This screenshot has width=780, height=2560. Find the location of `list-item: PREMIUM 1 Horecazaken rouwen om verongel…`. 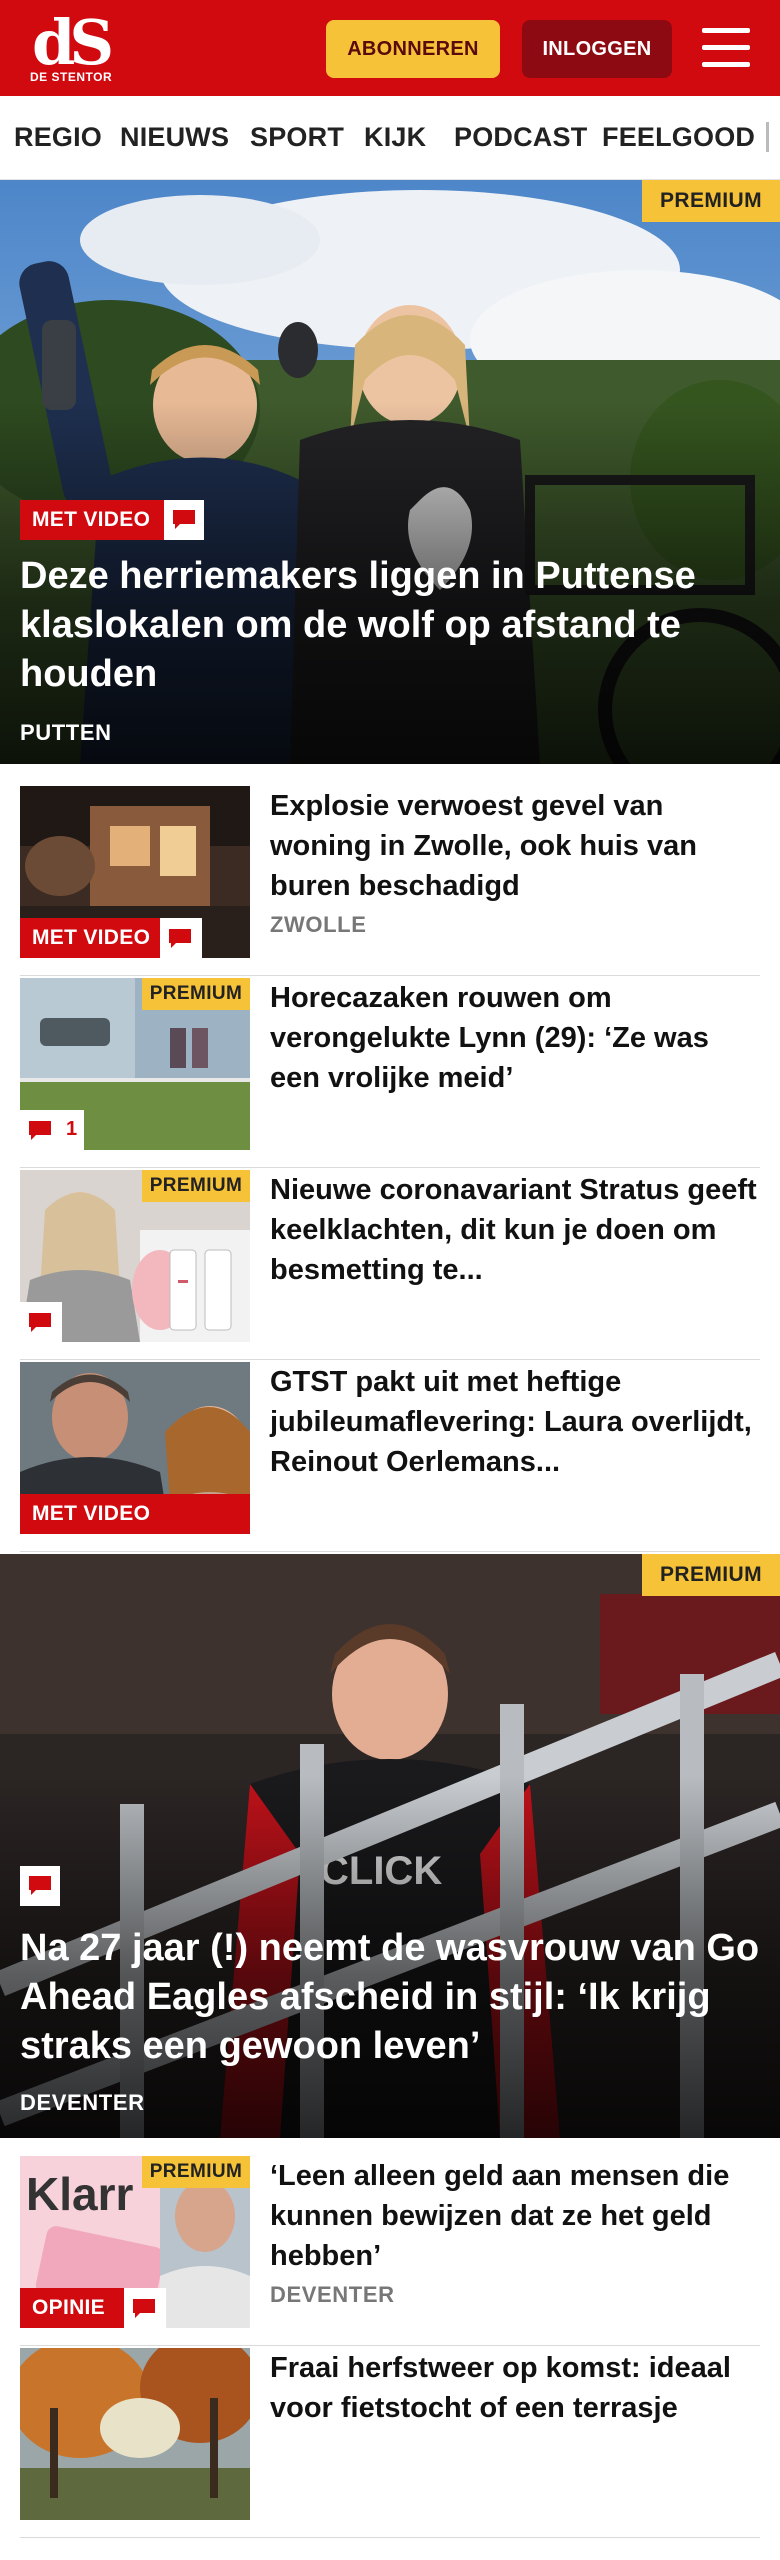

list-item: PREMIUM 1 Horecazaken rouwen om verongel… is located at coordinates (390, 1073).